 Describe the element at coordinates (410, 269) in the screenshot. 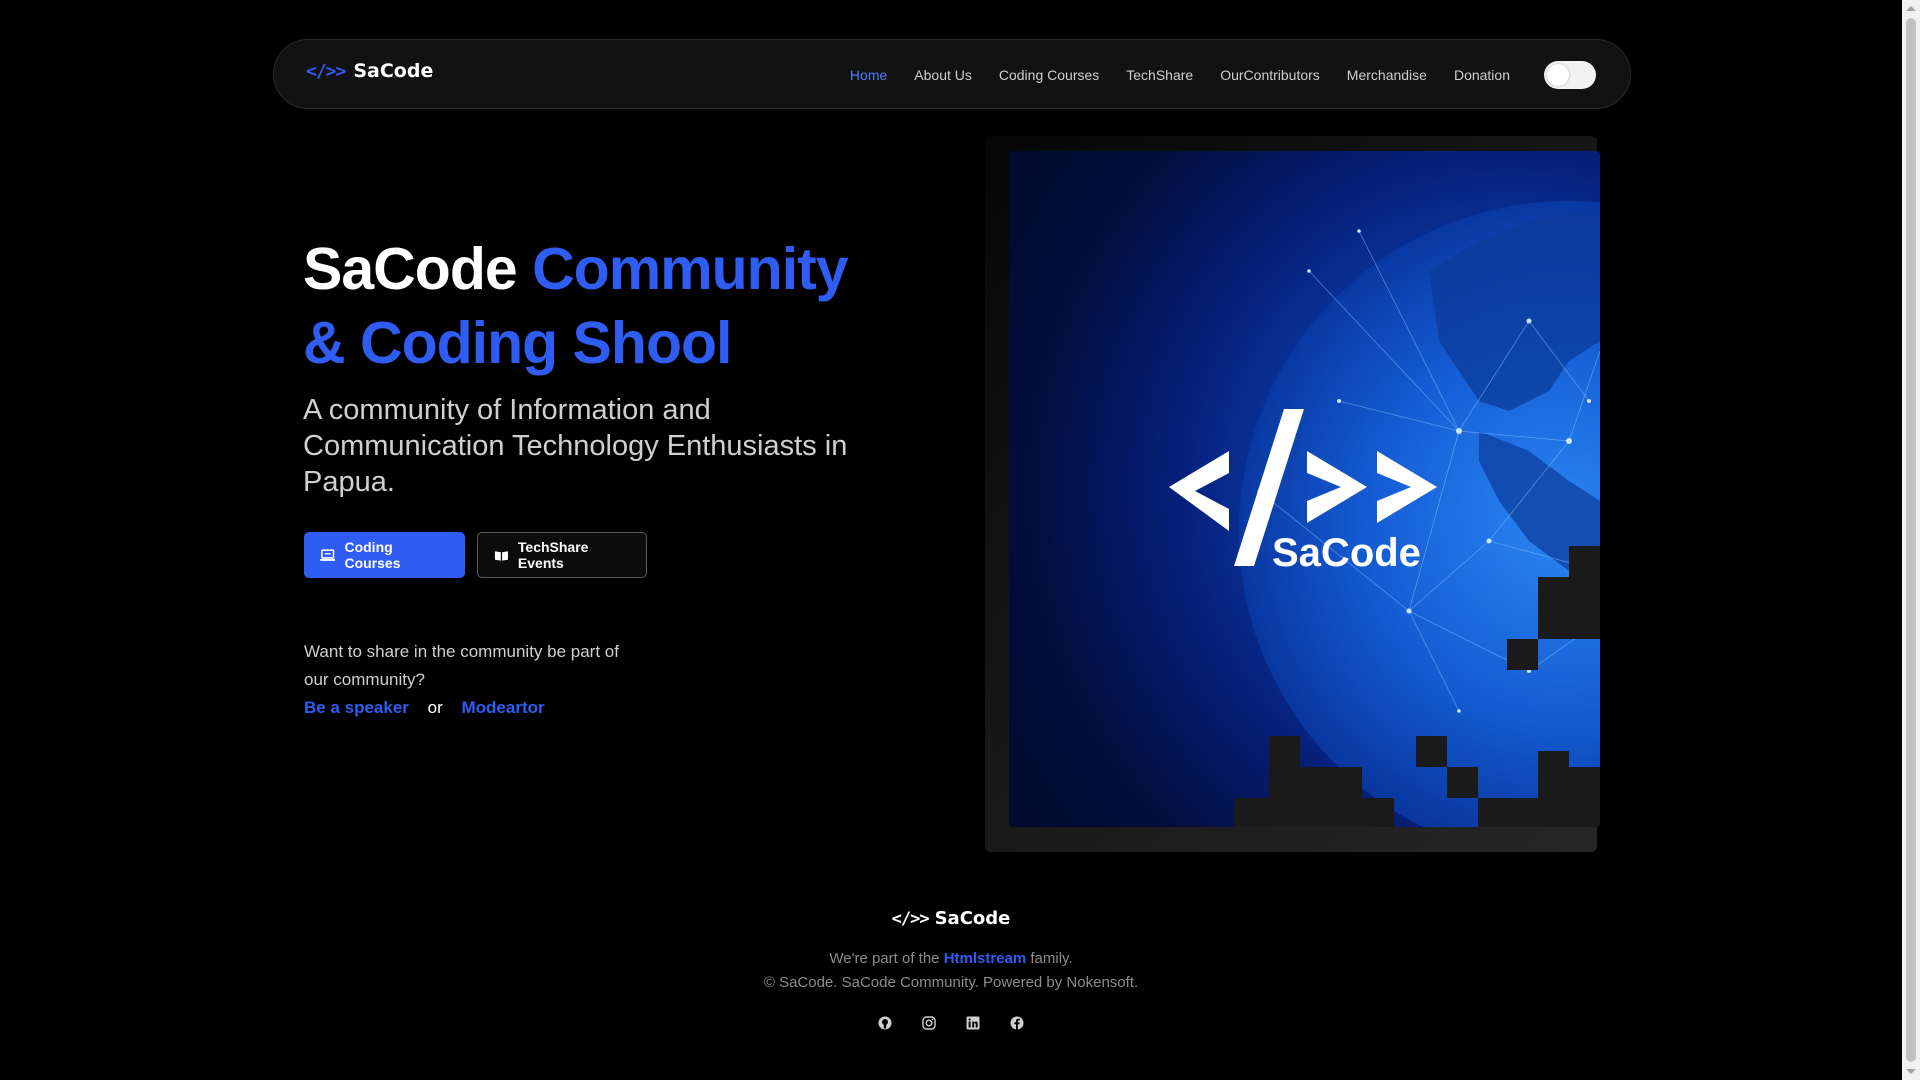

I see `hero-title-white: SaCode` at that location.